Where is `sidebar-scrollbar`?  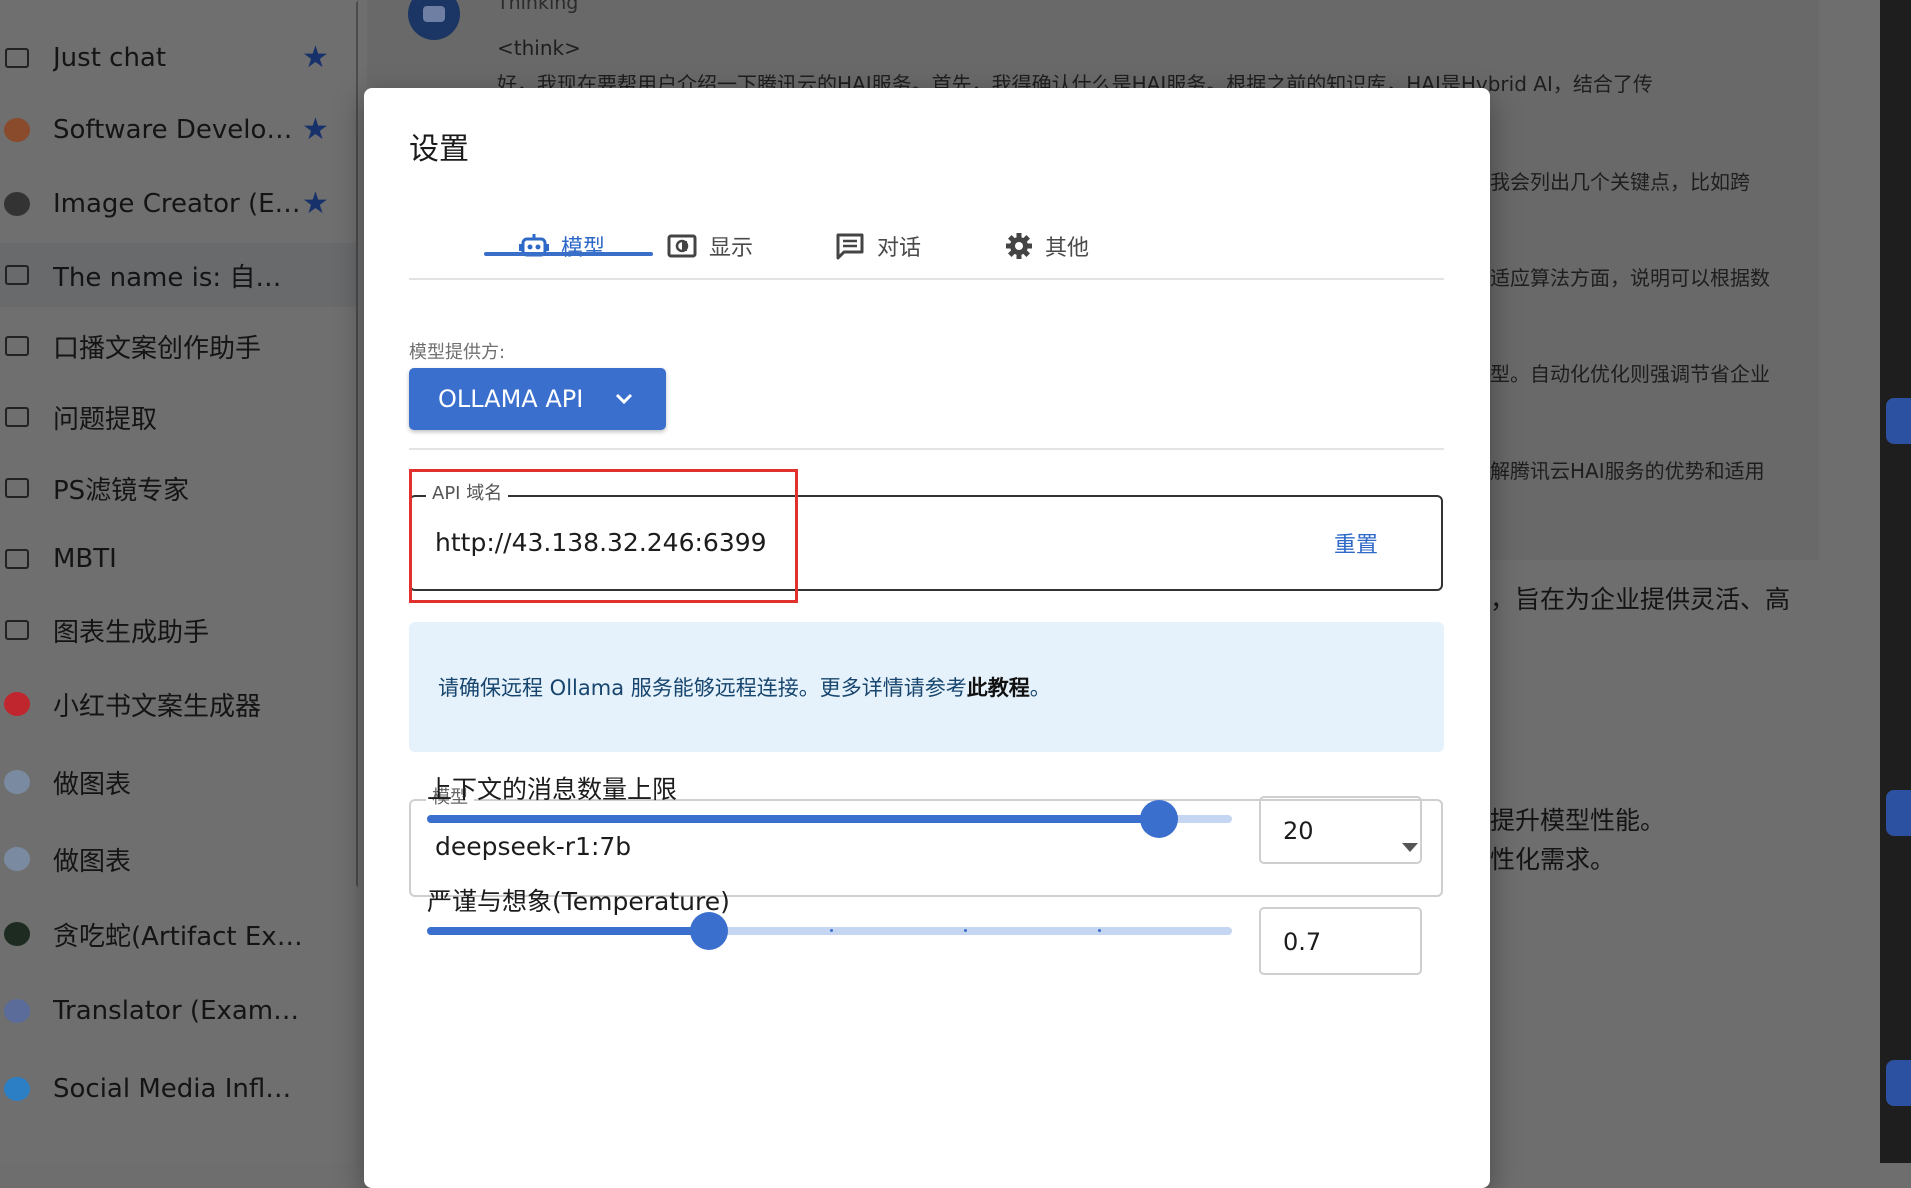
sidebar-scrollbar is located at coordinates (357, 444).